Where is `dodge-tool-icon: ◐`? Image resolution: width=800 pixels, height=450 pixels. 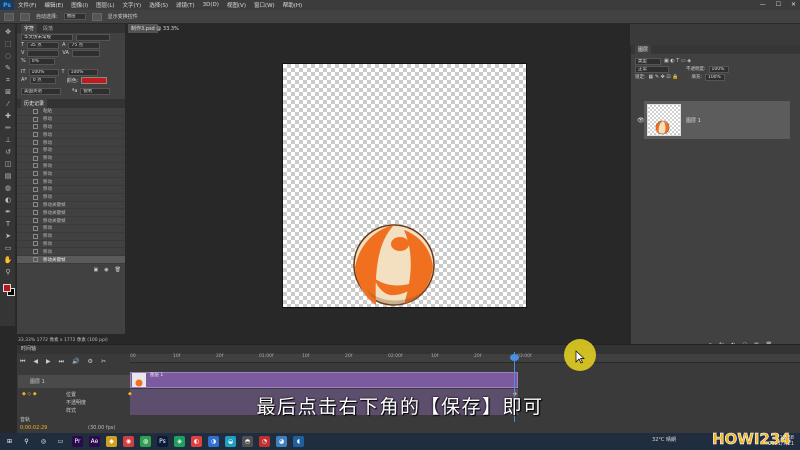
dodge-tool-icon: ◐ is located at coordinates (8, 200).